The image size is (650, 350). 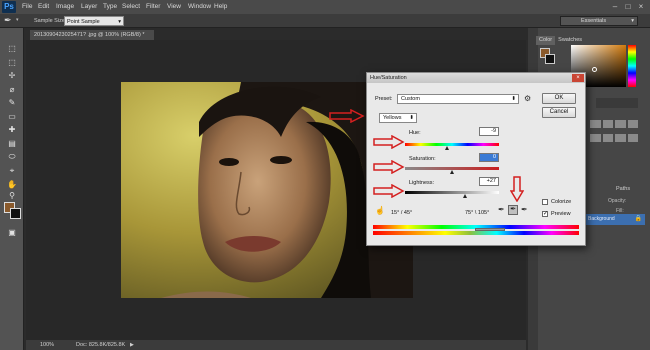 I want to click on crop-tool-icon: ⌀, so click(x=12, y=90).